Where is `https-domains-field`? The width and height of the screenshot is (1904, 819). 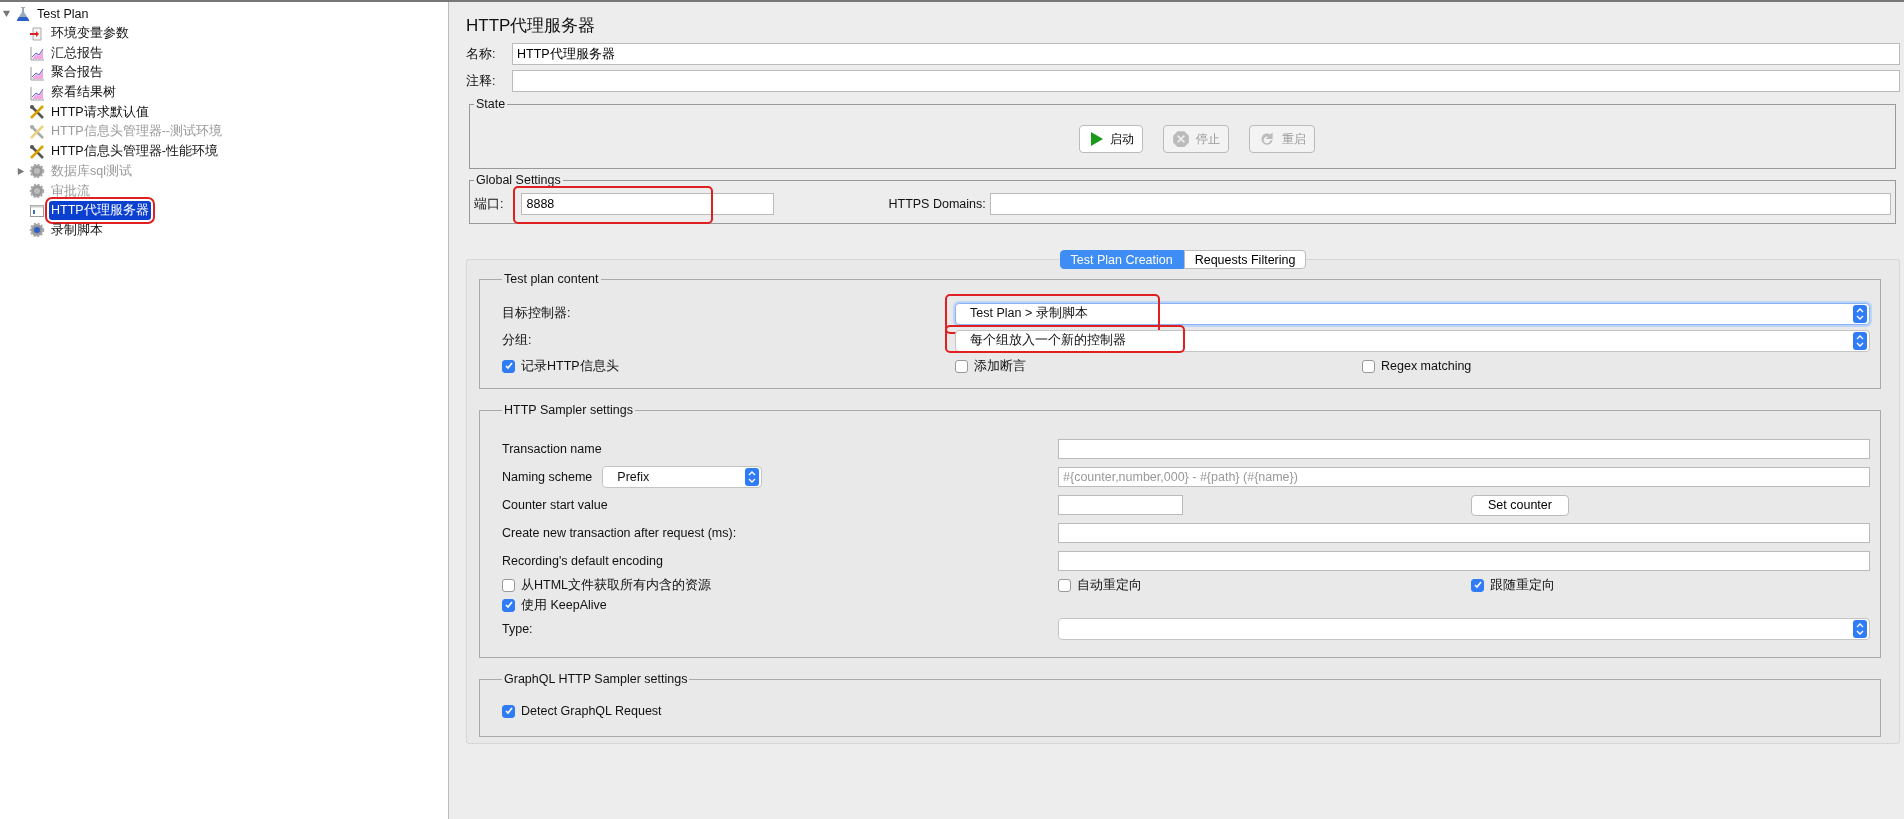 https-domains-field is located at coordinates (1440, 204).